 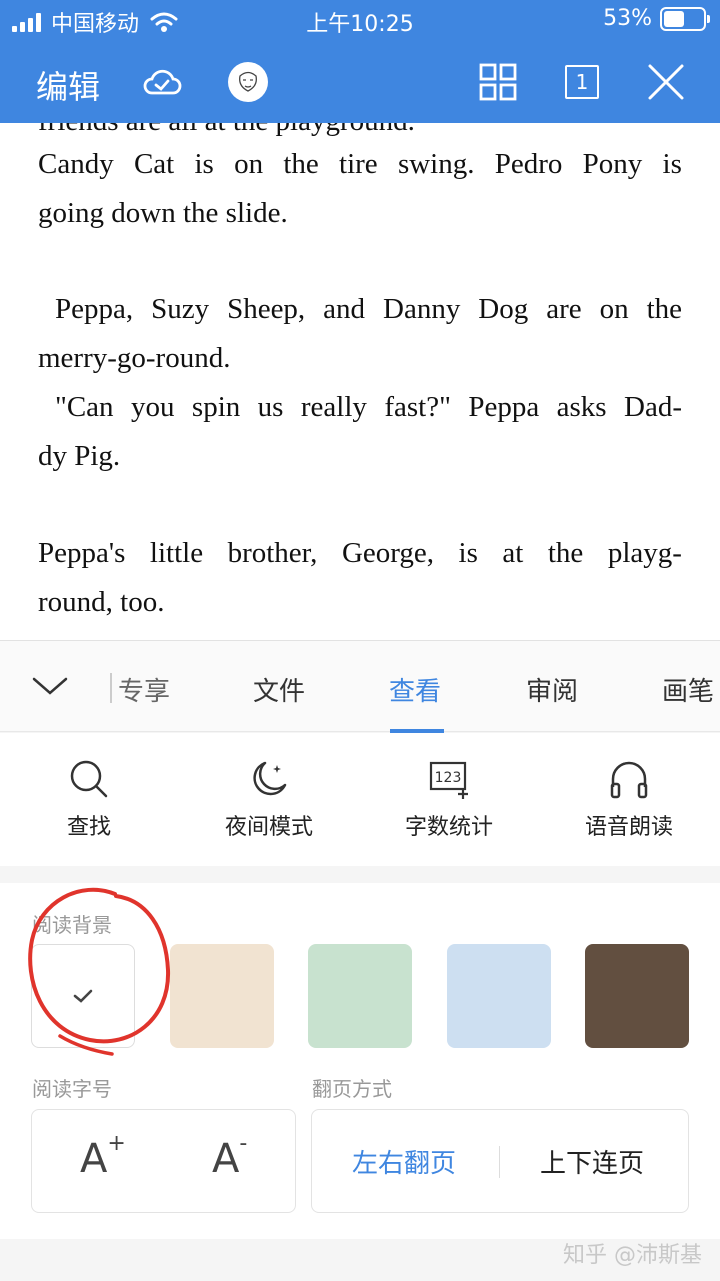 What do you see at coordinates (417, 407) in the screenshot?
I see `doc-word: fast?"` at bounding box center [417, 407].